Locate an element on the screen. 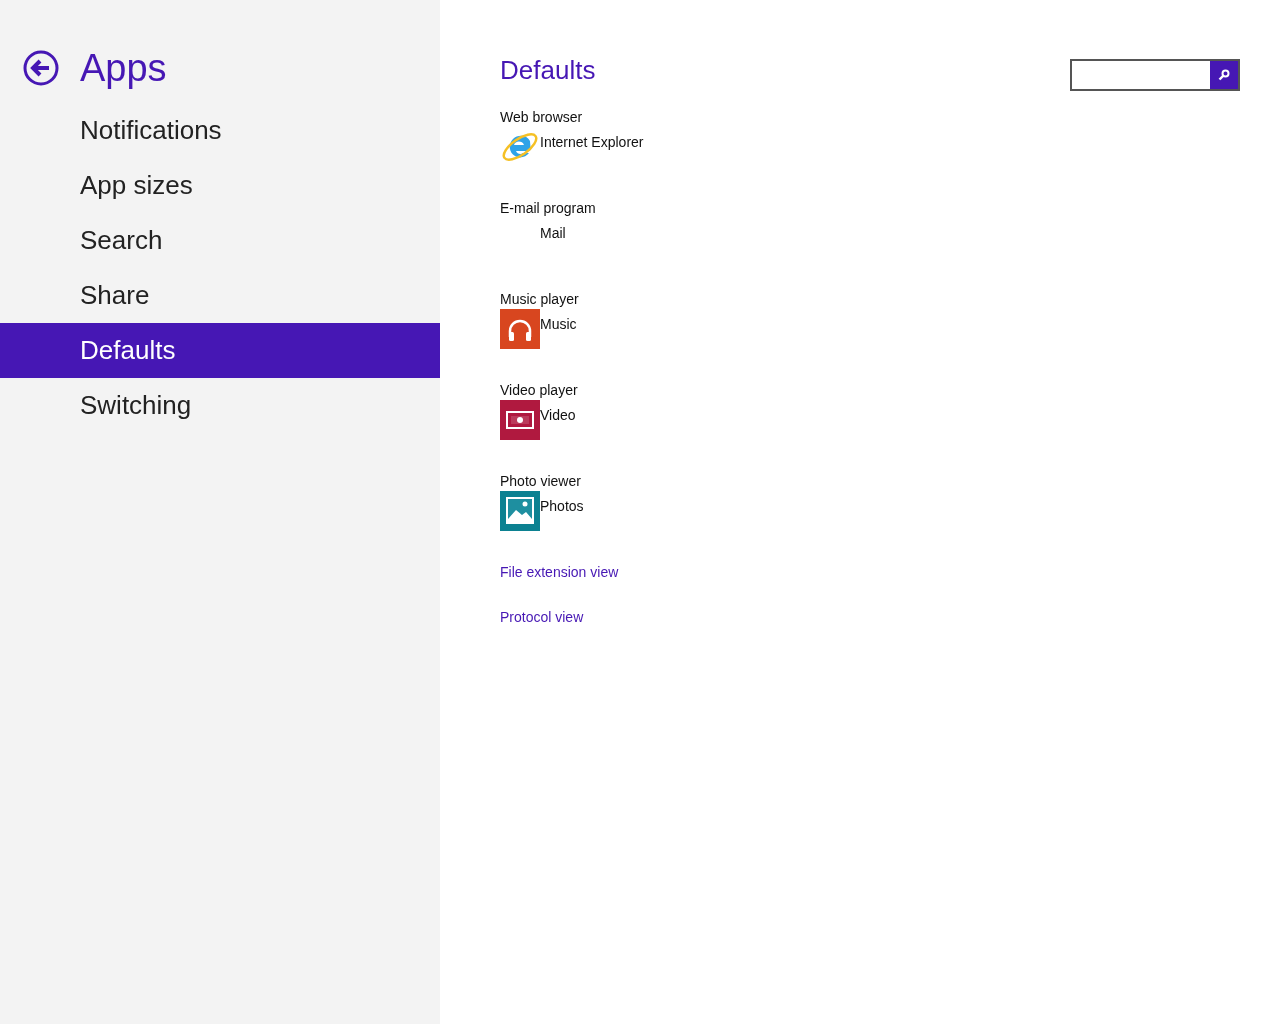 This screenshot has width=1280, height=1024. app-name: Photos is located at coordinates (562, 506).